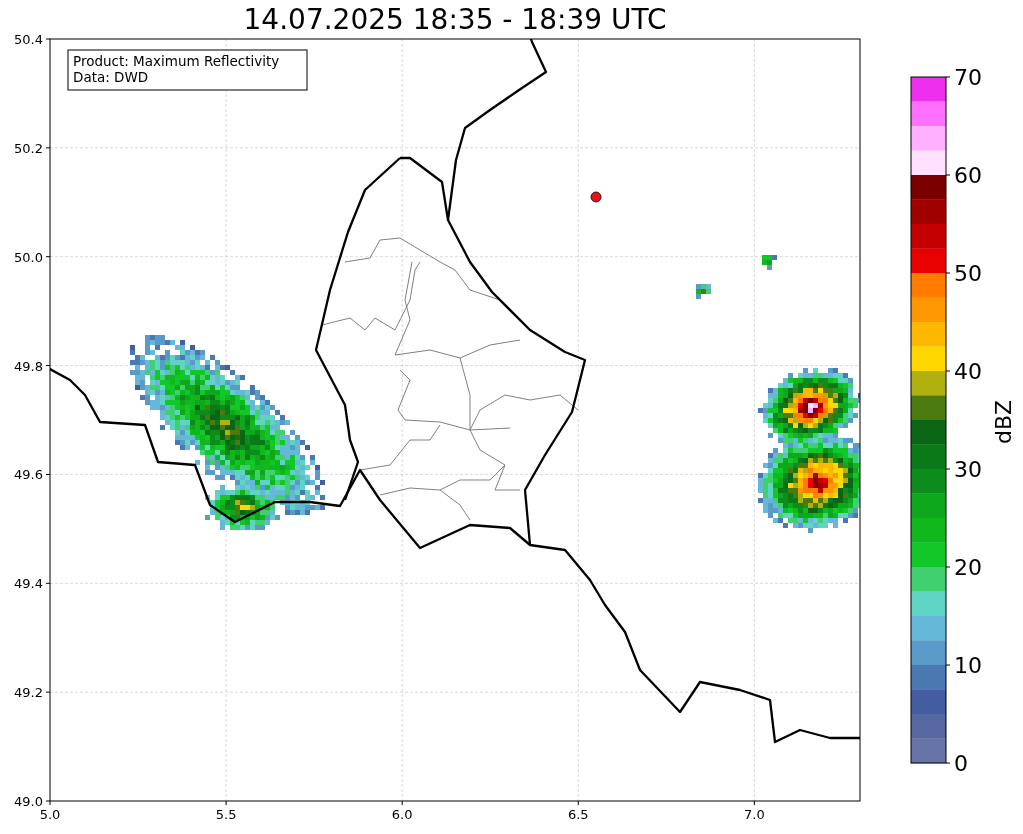 The height and width of the screenshot is (834, 1023). I want to click on info-text: Data: DWD, so click(111, 77).